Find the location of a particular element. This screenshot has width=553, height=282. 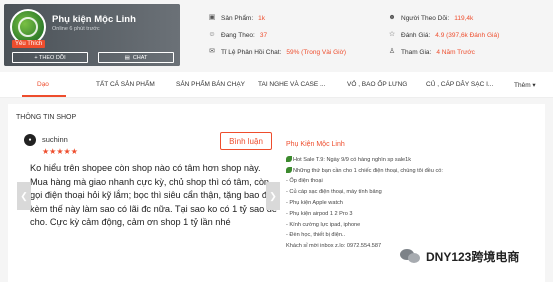

shop-name: Phụ kiện Mộc Linh is located at coordinates (94, 19).